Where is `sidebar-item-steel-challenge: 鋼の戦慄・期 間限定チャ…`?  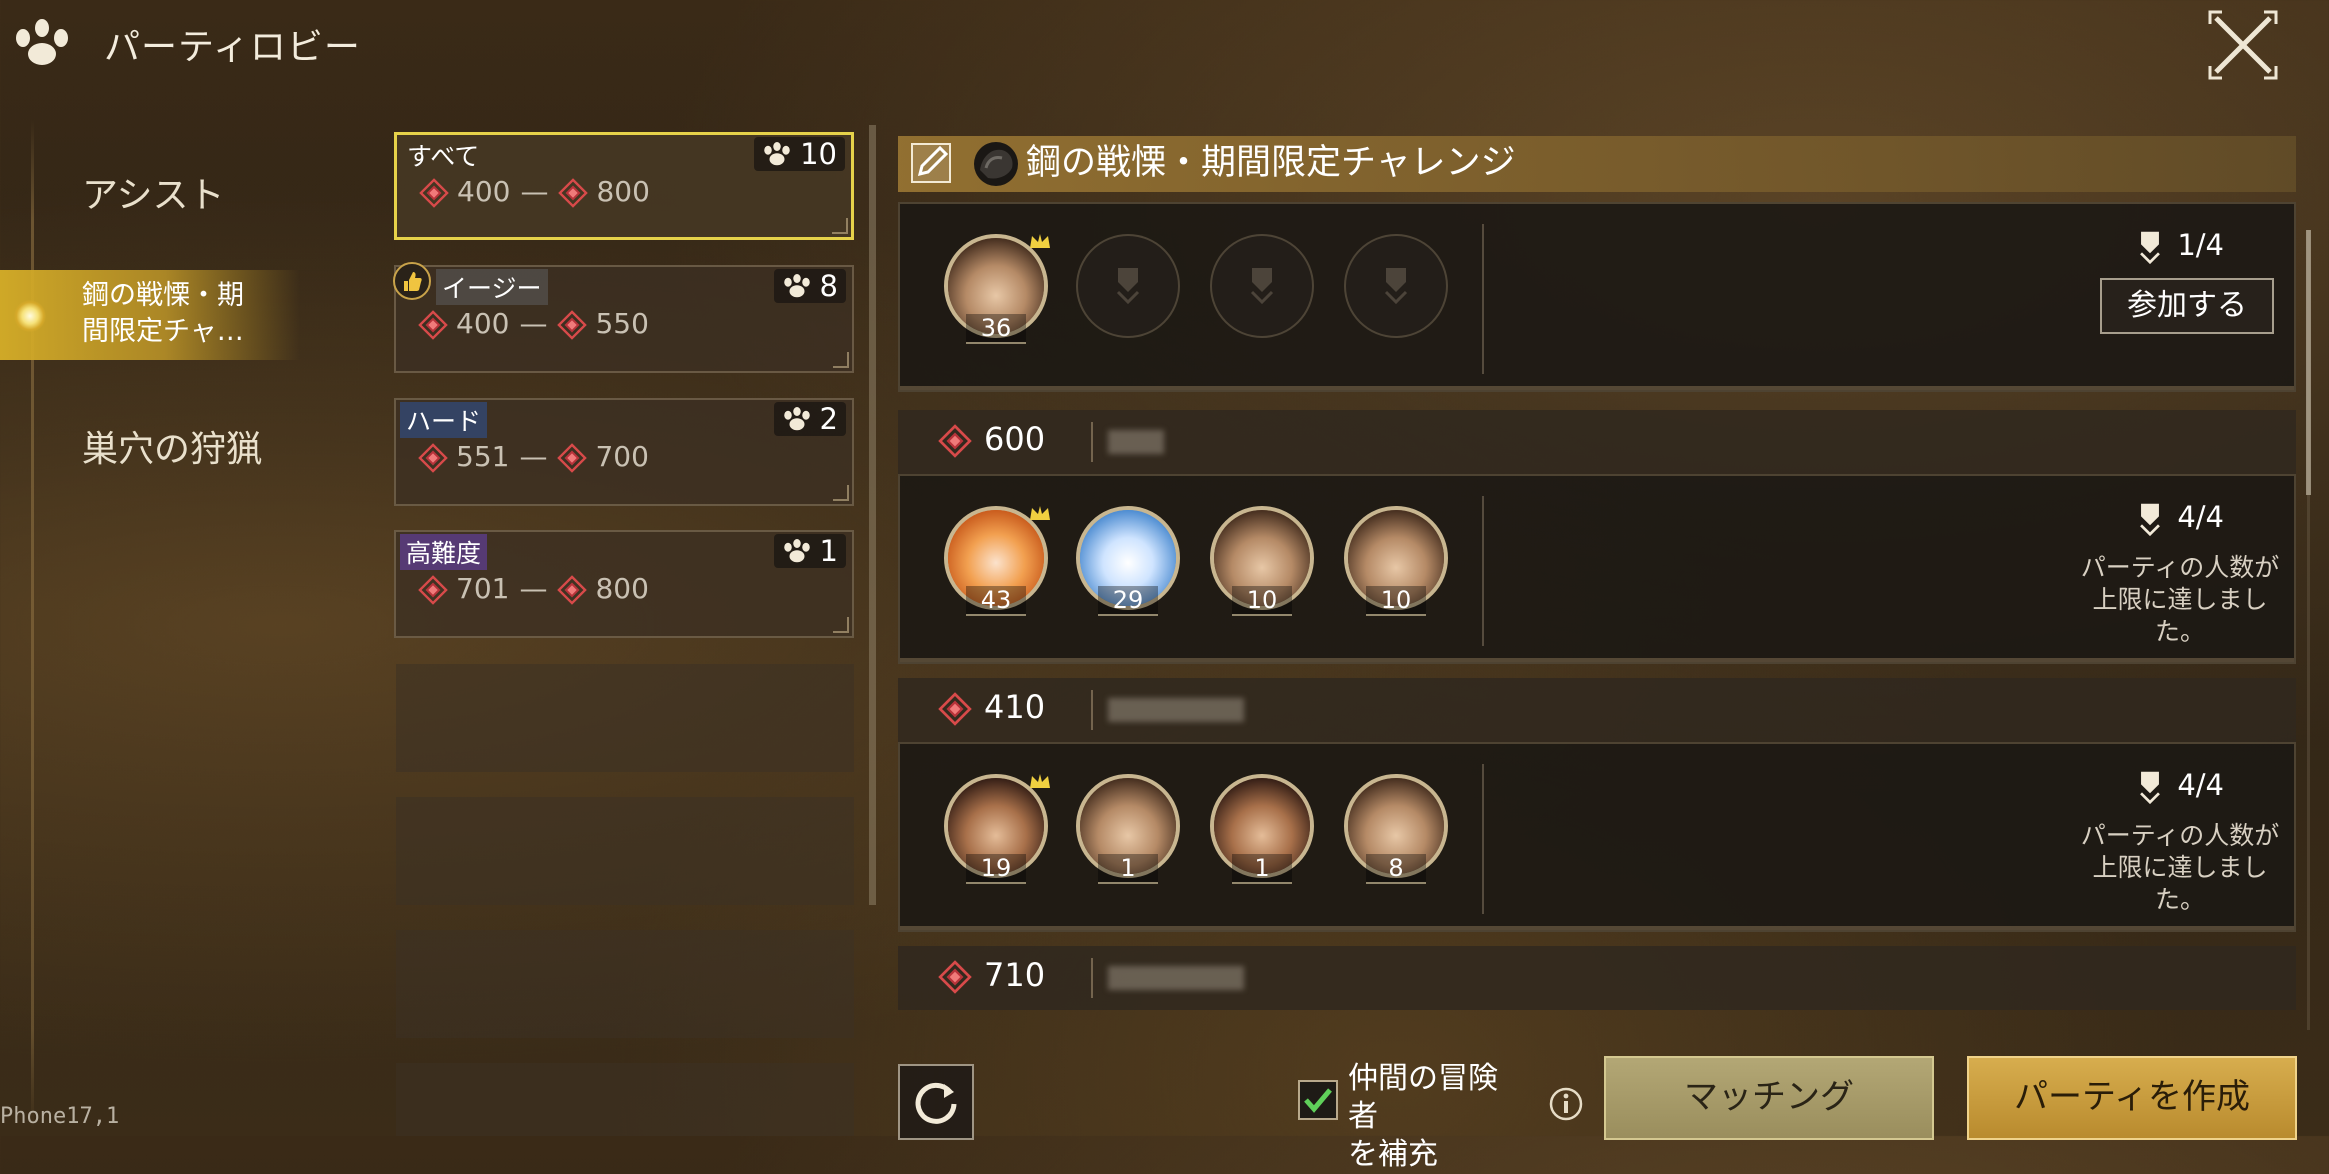
sidebar-item-steel-challenge: 鋼の戦慄・期 間限定チャ… is located at coordinates (150, 315).